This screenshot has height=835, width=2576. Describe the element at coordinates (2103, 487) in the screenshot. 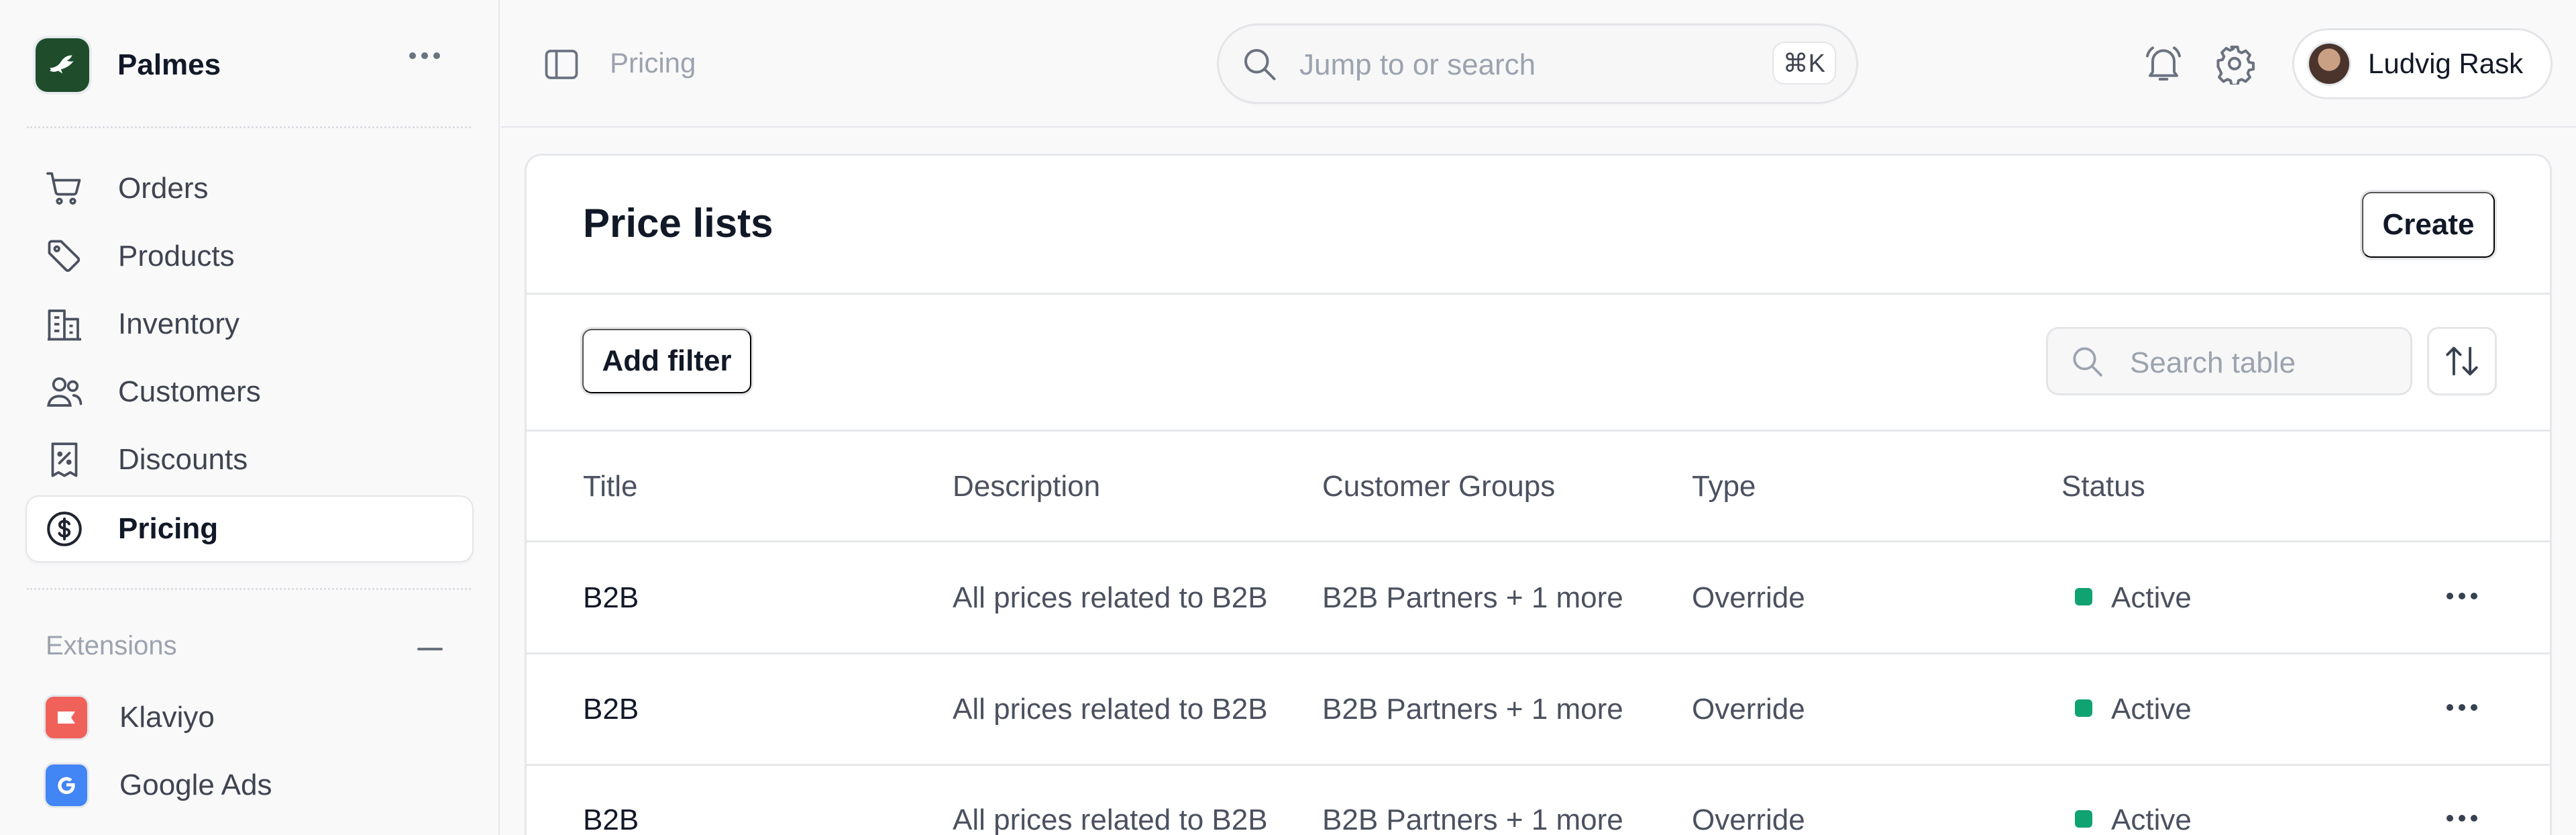

I see `column-header-status: Status` at that location.